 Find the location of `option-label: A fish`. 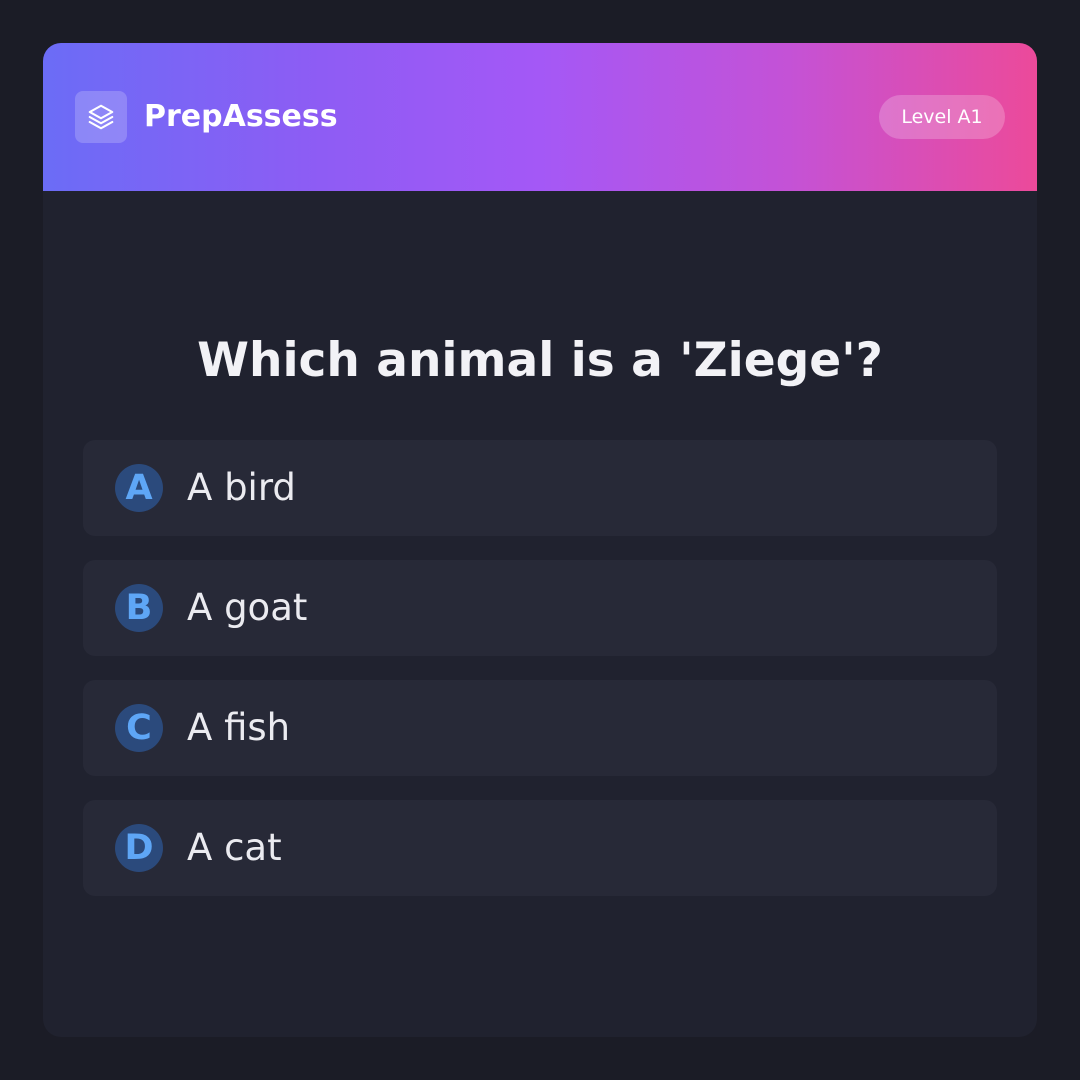

option-label: A fish is located at coordinates (239, 727).